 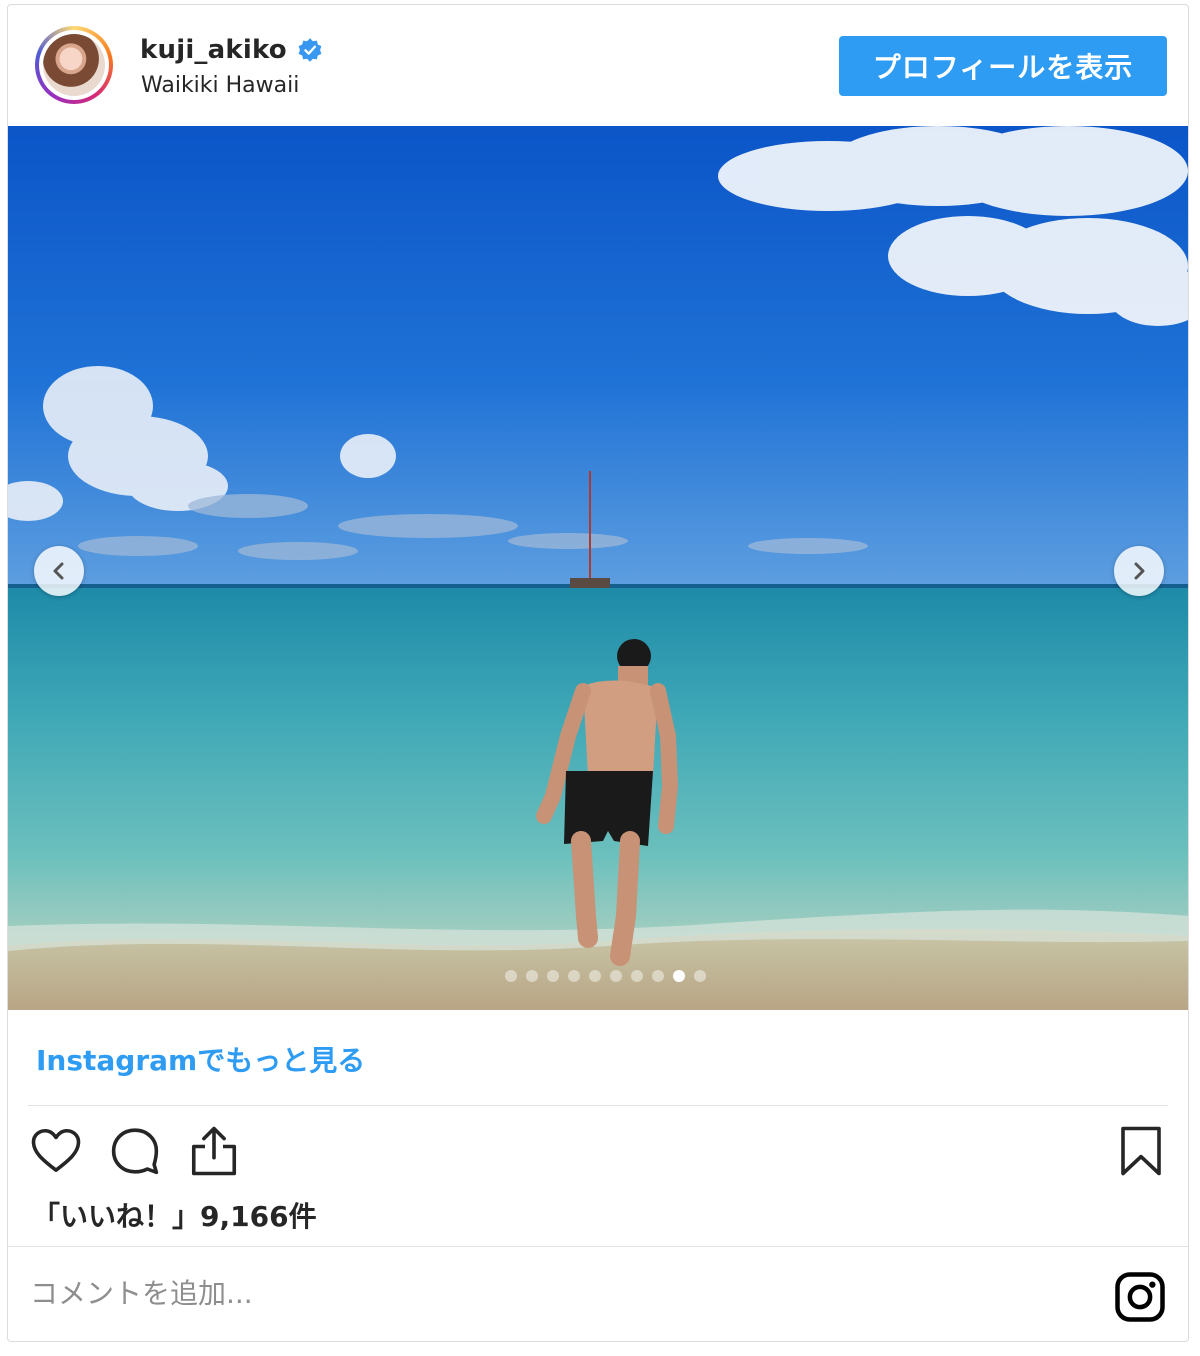 I want to click on like-button, so click(x=56, y=1151).